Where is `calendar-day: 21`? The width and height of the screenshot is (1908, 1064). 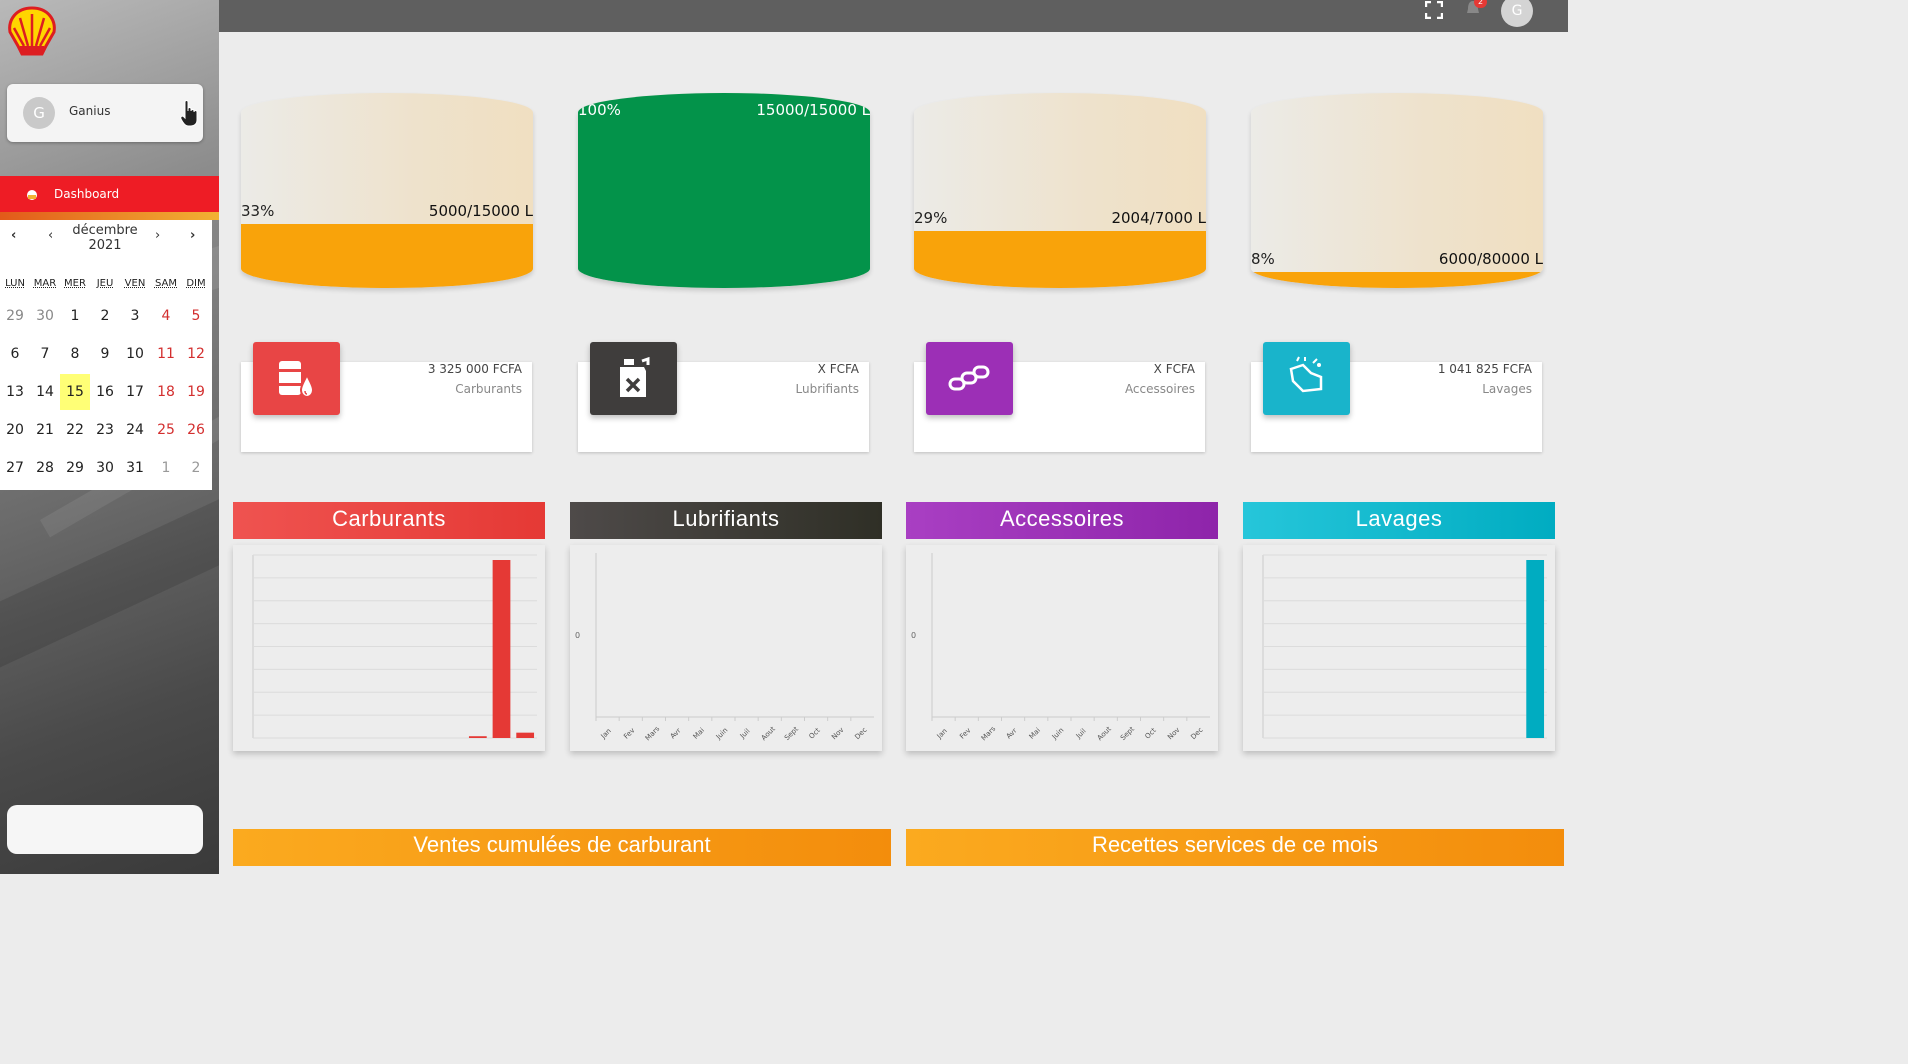 calendar-day: 21 is located at coordinates (45, 430).